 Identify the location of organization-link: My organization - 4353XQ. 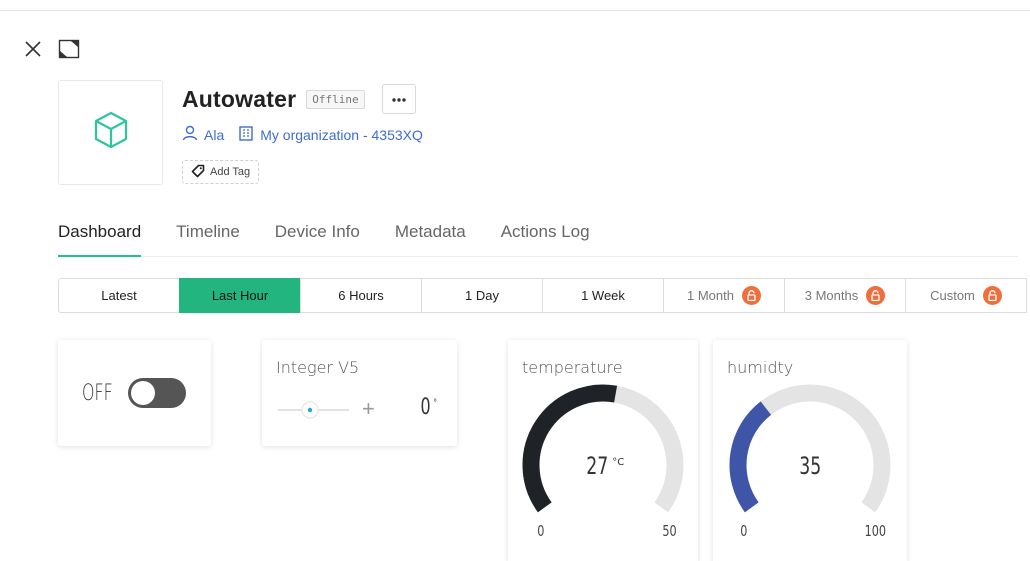
(330, 134).